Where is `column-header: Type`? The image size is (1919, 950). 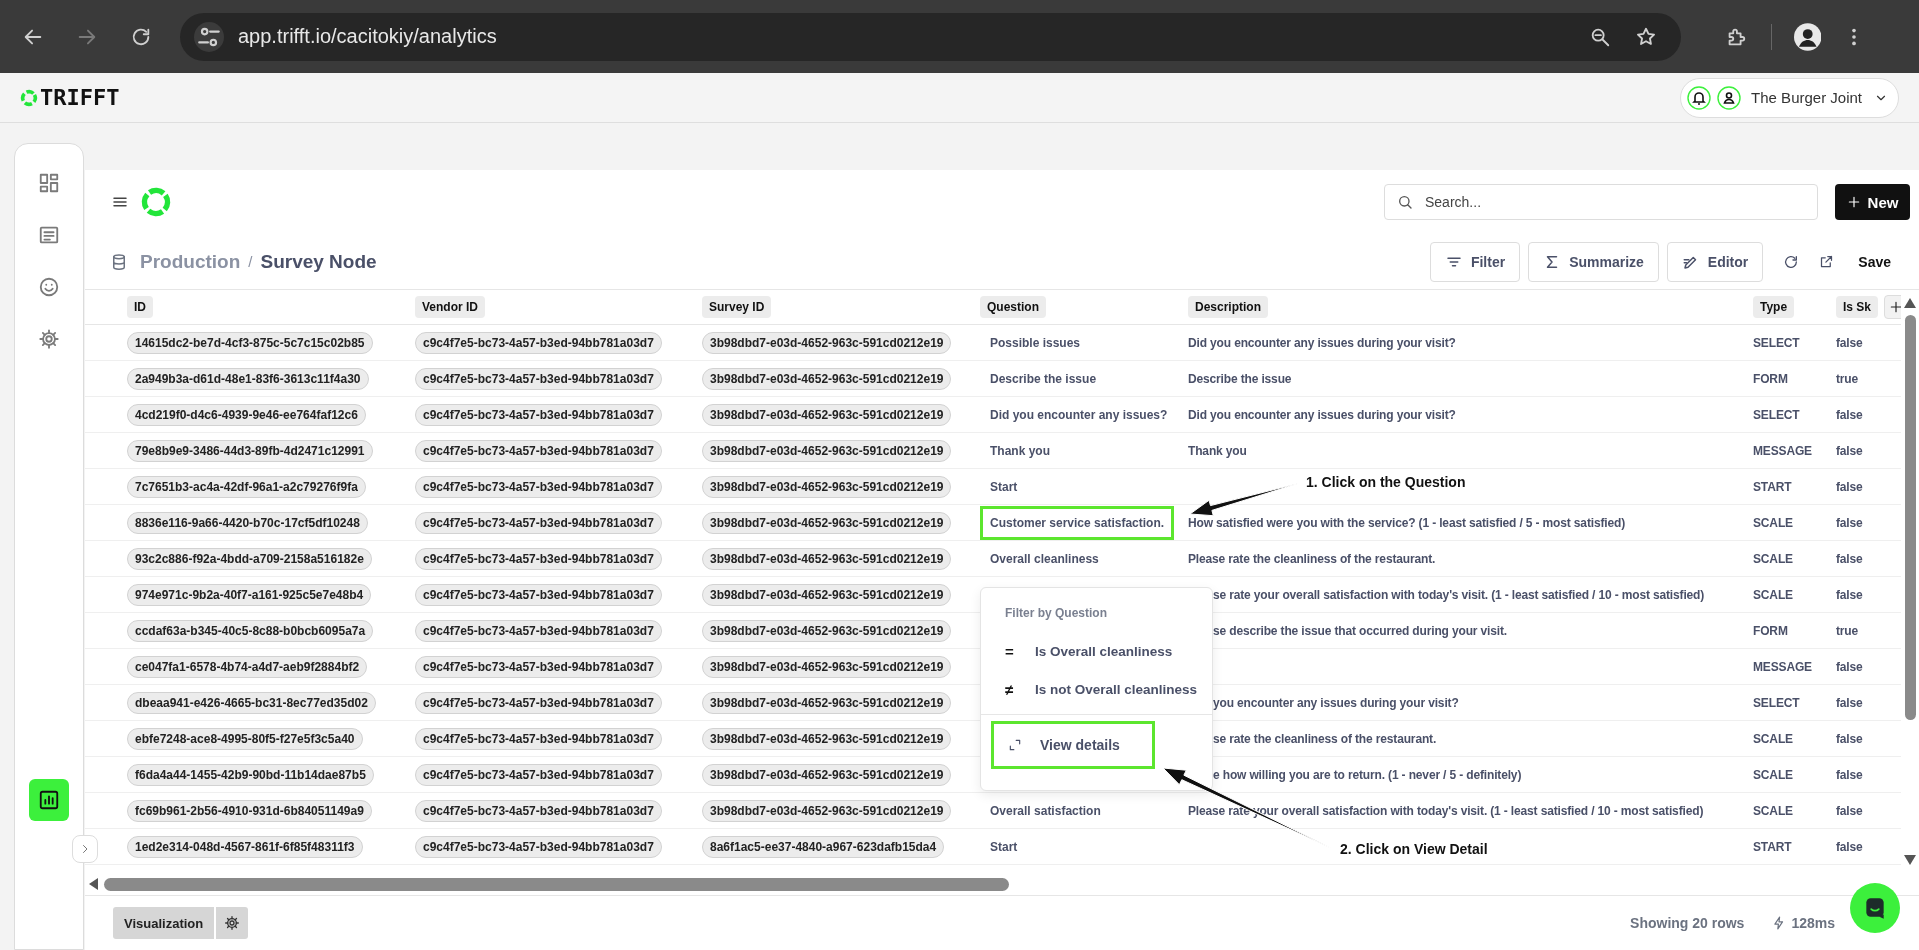
column-header: Type is located at coordinates (1774, 307).